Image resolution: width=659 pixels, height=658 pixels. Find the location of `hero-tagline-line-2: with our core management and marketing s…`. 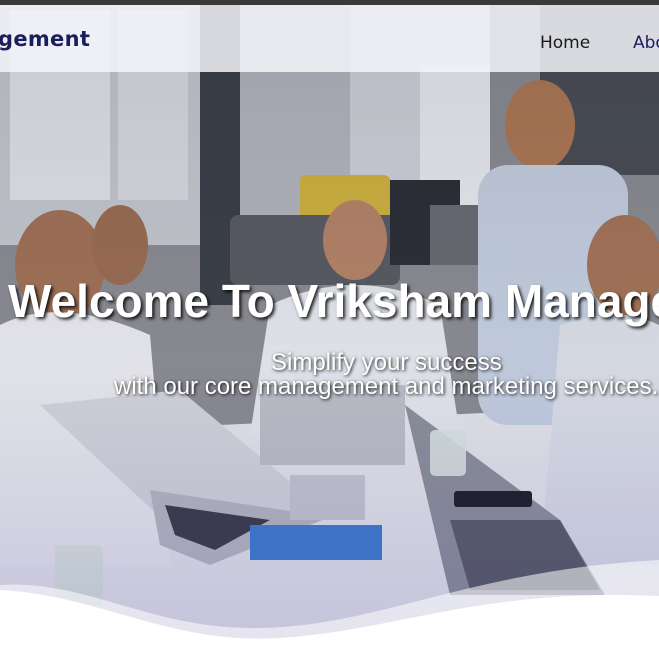

hero-tagline-line-2: with our core management and marketing s… is located at coordinates (386, 386).